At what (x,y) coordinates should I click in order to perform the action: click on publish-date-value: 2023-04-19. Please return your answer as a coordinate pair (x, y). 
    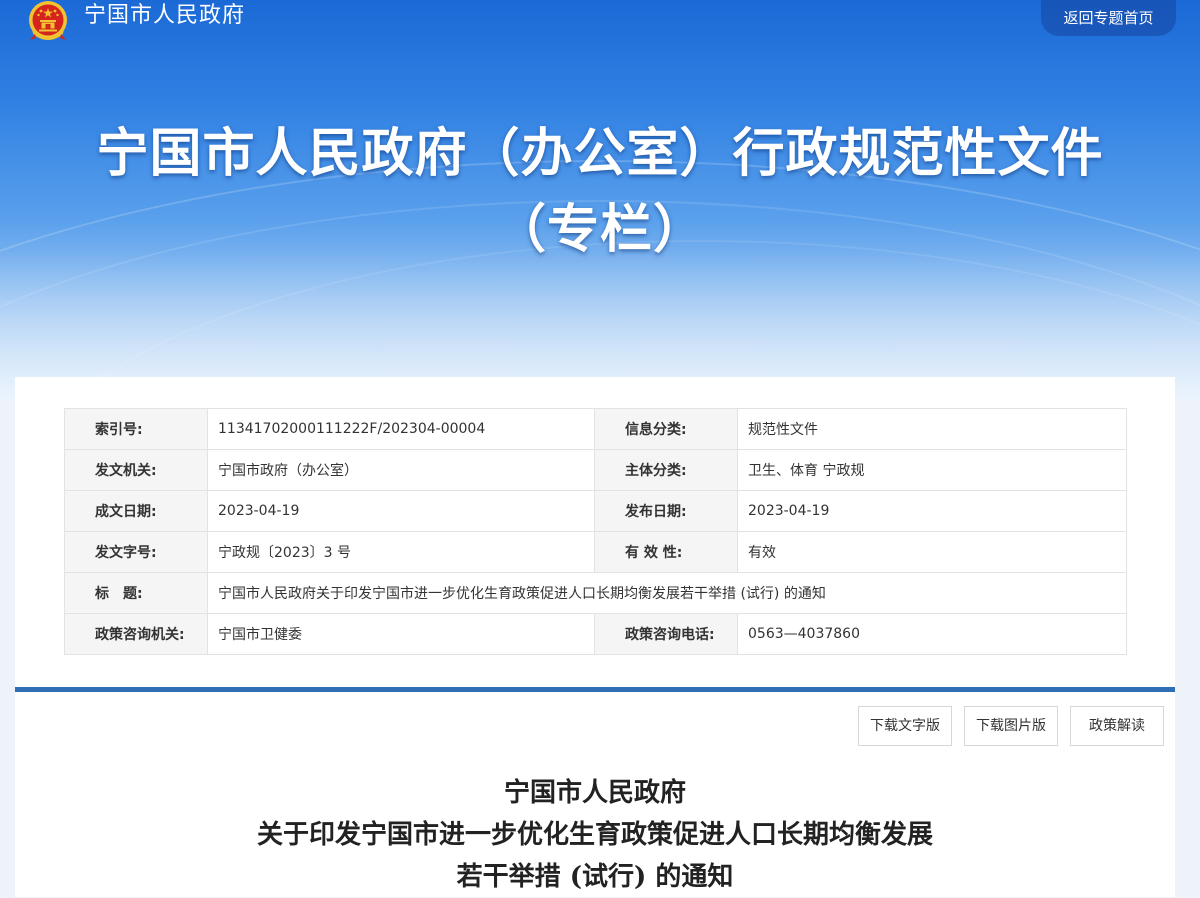
    Looking at the image, I should click on (932, 511).